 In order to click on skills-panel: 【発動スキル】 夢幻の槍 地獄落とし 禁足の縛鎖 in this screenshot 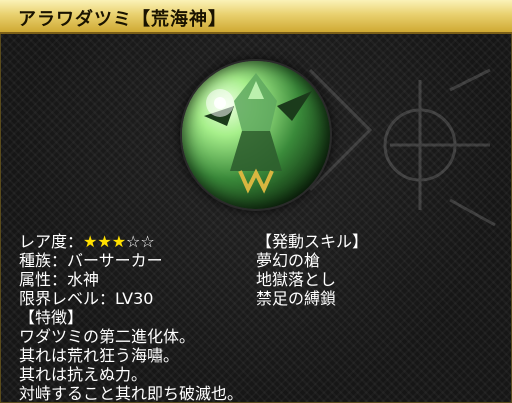, I will do `click(312, 270)`.